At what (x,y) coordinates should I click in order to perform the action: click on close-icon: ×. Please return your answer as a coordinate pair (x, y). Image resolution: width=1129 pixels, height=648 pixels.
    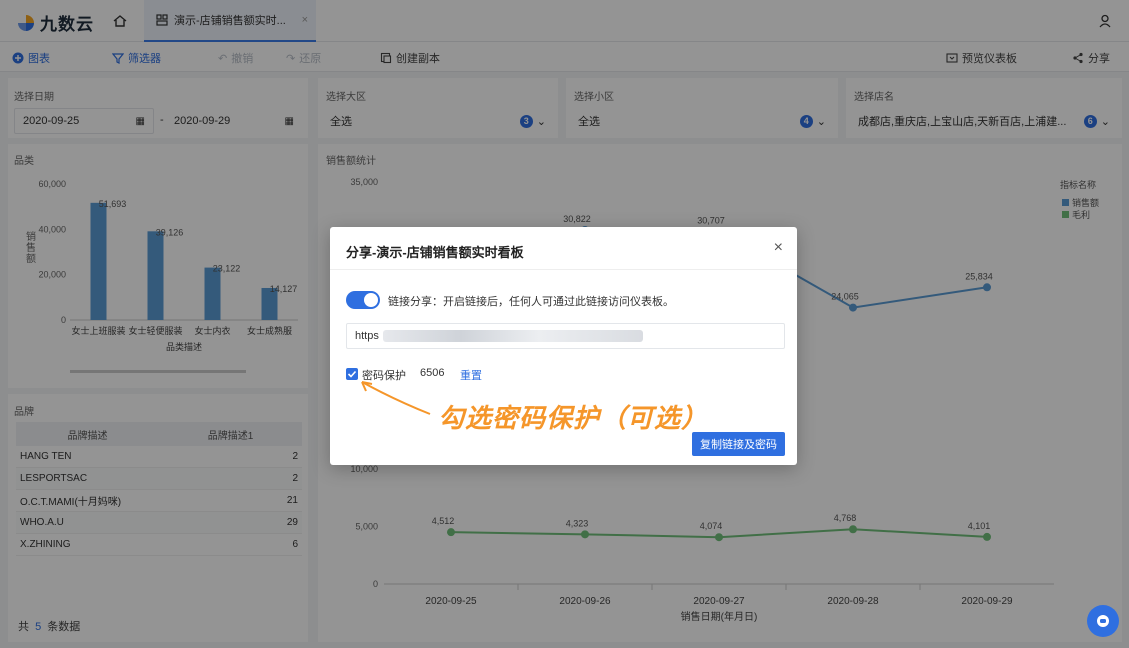
    Looking at the image, I should click on (778, 248).